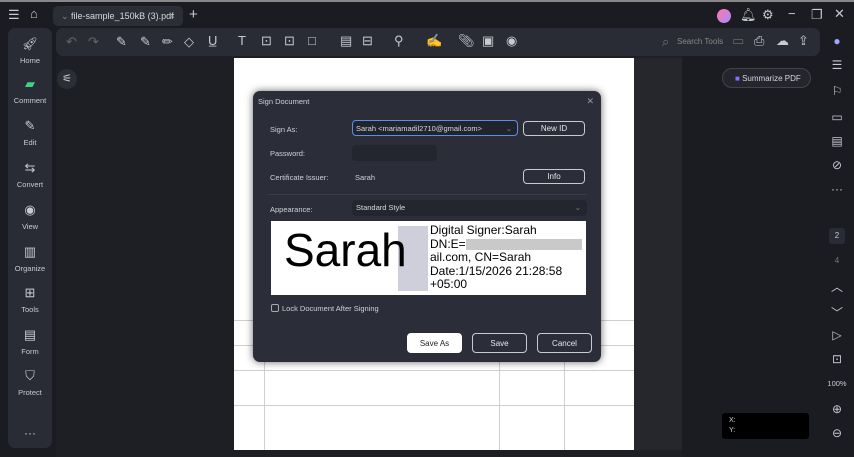 The image size is (854, 457). Describe the element at coordinates (121, 41) in the screenshot. I see `highlight-icon: ✎` at that location.